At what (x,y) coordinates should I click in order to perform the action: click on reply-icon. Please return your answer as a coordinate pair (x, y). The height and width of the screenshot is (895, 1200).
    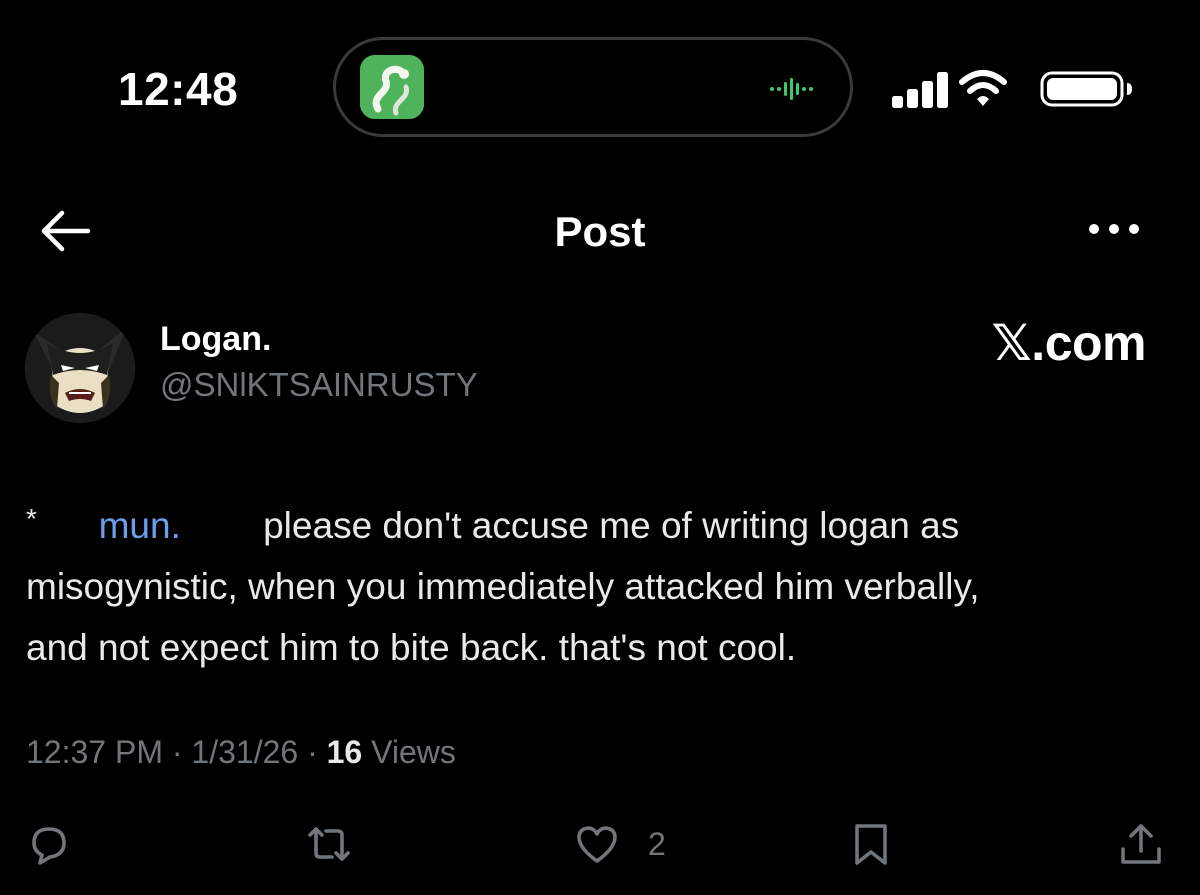
    Looking at the image, I should click on (49, 846).